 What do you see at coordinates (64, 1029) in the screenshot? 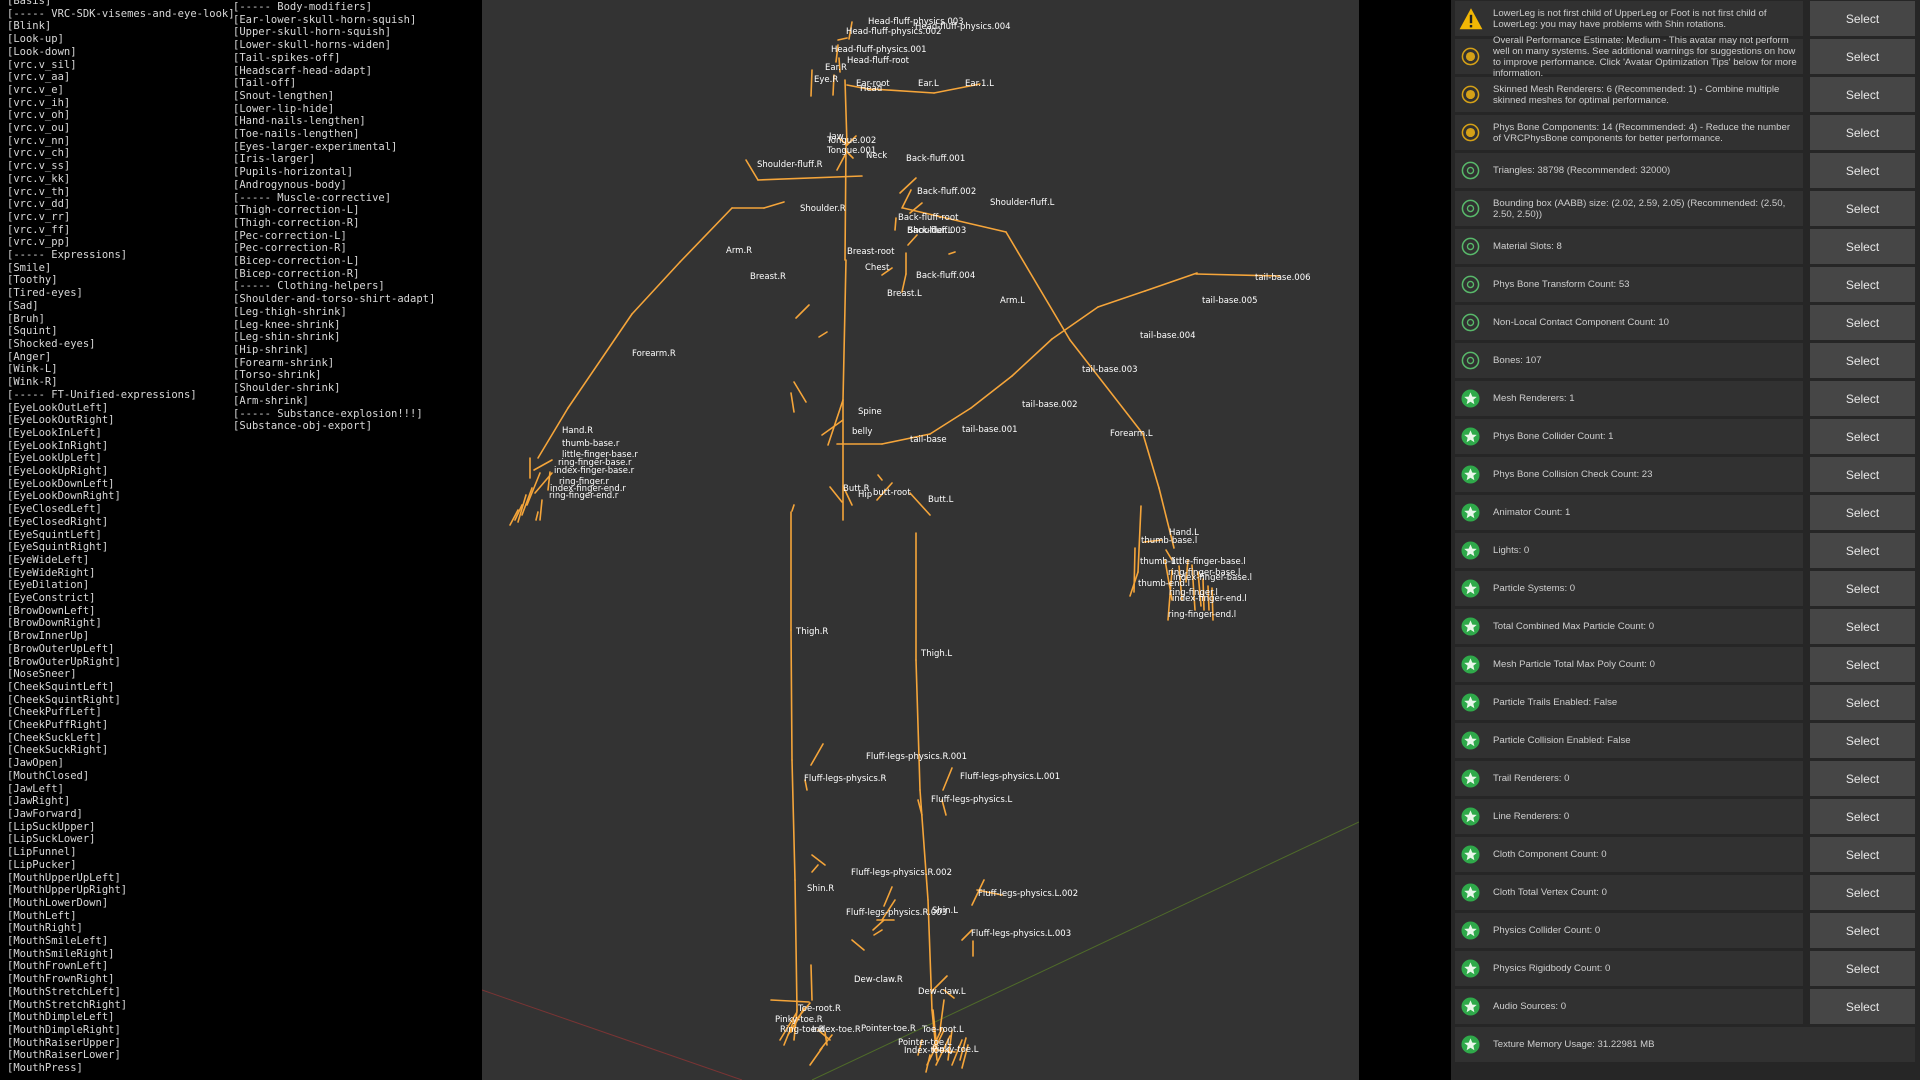
I see `shape-key-item: [MouthDimpleRight]` at bounding box center [64, 1029].